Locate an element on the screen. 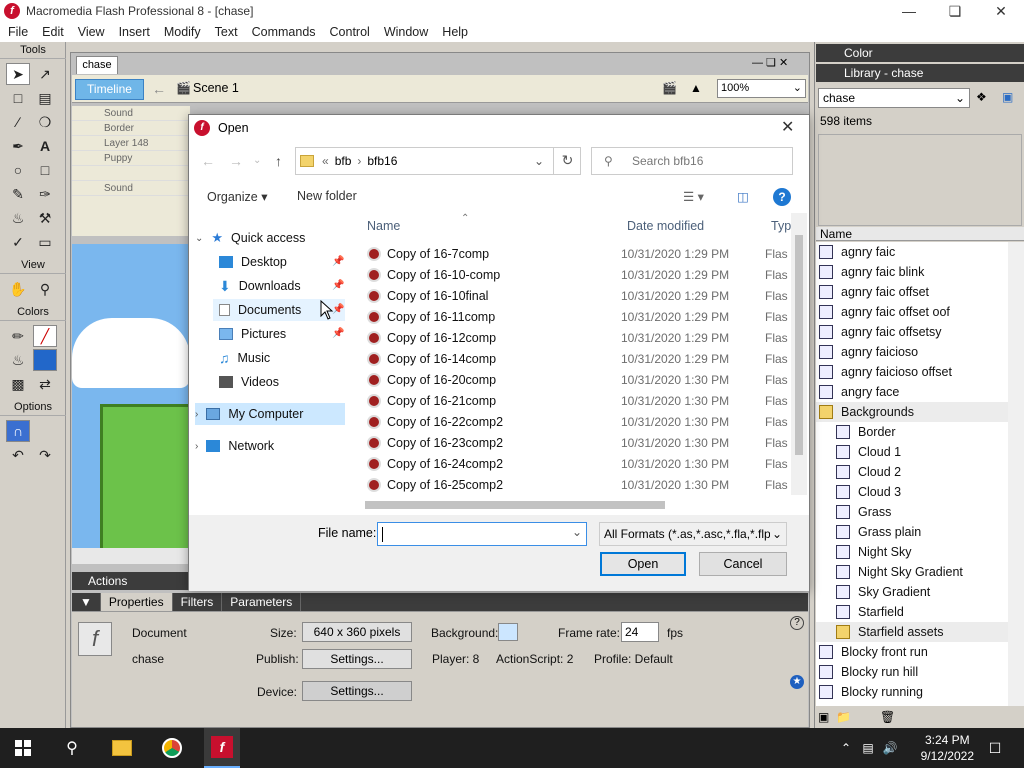 This screenshot has height=768, width=1024. subselection-tool-icon: ↗ is located at coordinates (45, 74).